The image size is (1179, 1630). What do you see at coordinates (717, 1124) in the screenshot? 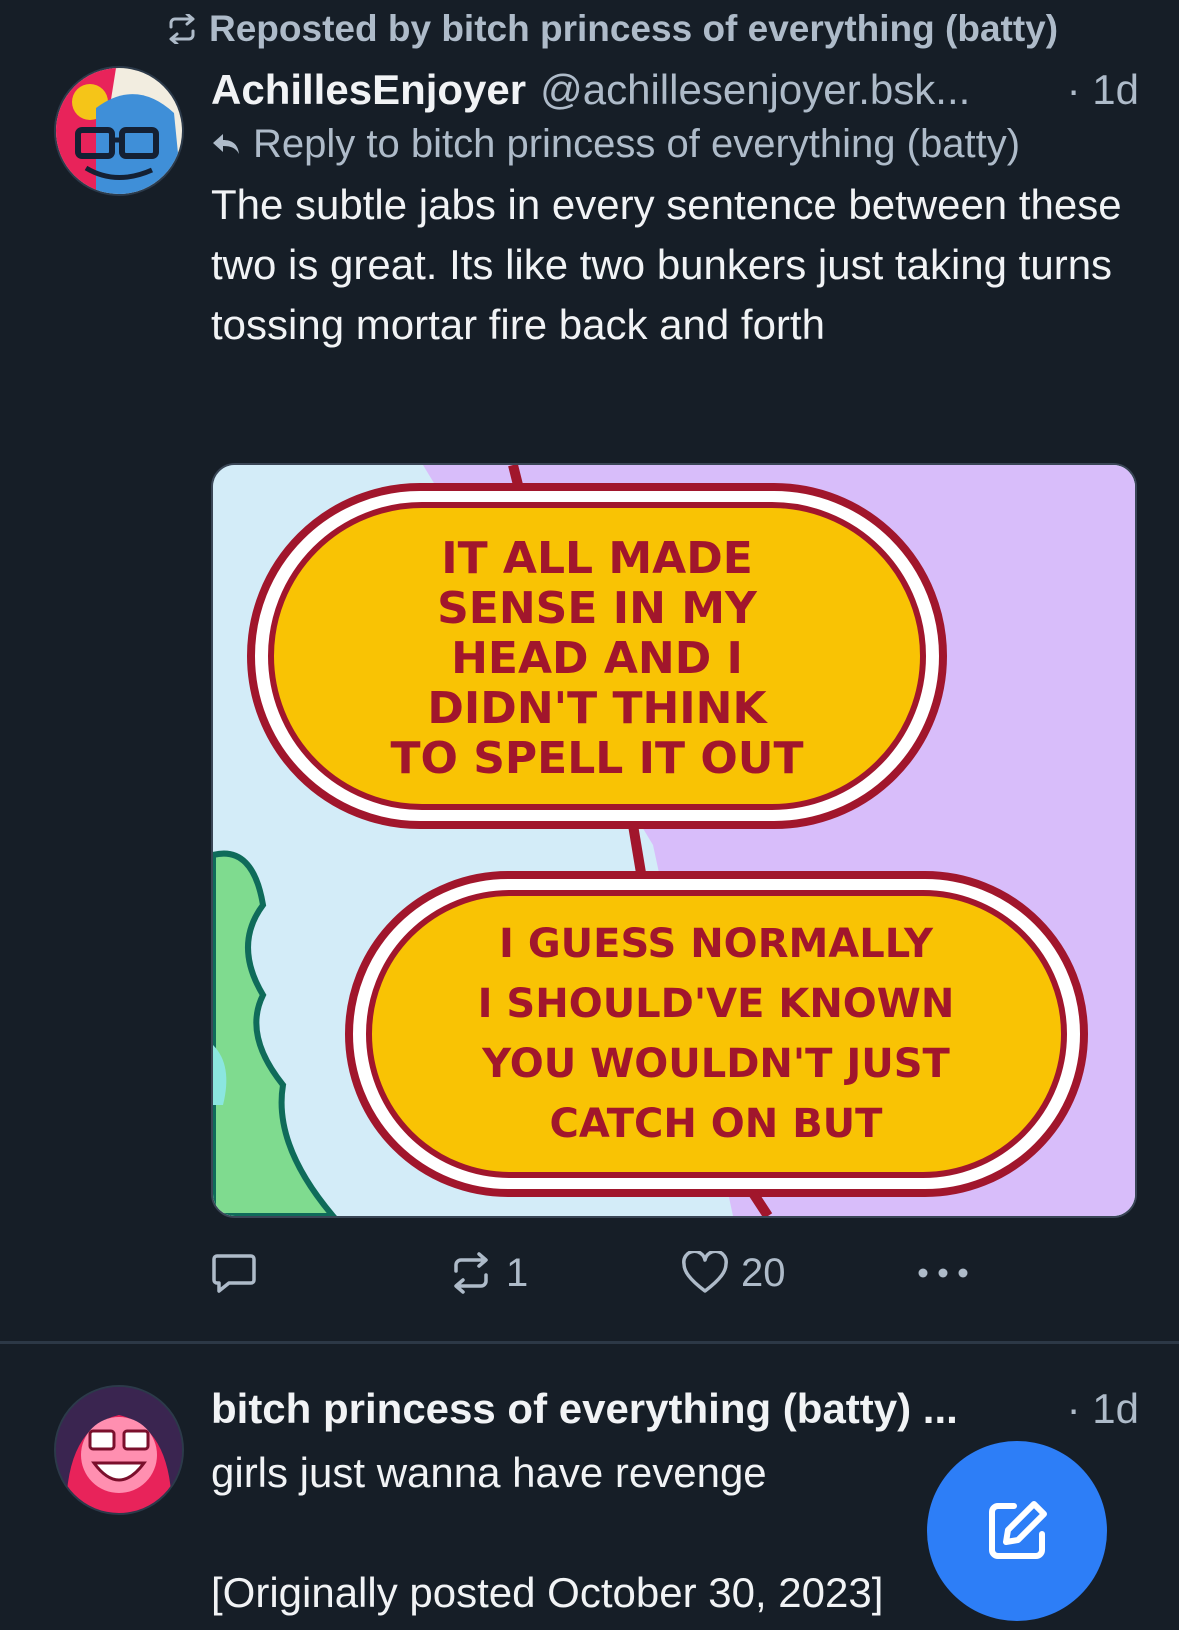
I see `bubble2-line-4: CATCH ON BUT` at bounding box center [717, 1124].